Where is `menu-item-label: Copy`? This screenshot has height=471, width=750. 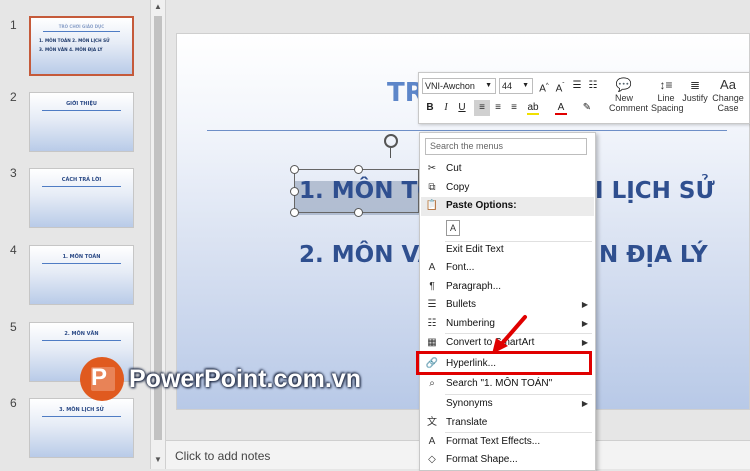 menu-item-label: Copy is located at coordinates (458, 187).